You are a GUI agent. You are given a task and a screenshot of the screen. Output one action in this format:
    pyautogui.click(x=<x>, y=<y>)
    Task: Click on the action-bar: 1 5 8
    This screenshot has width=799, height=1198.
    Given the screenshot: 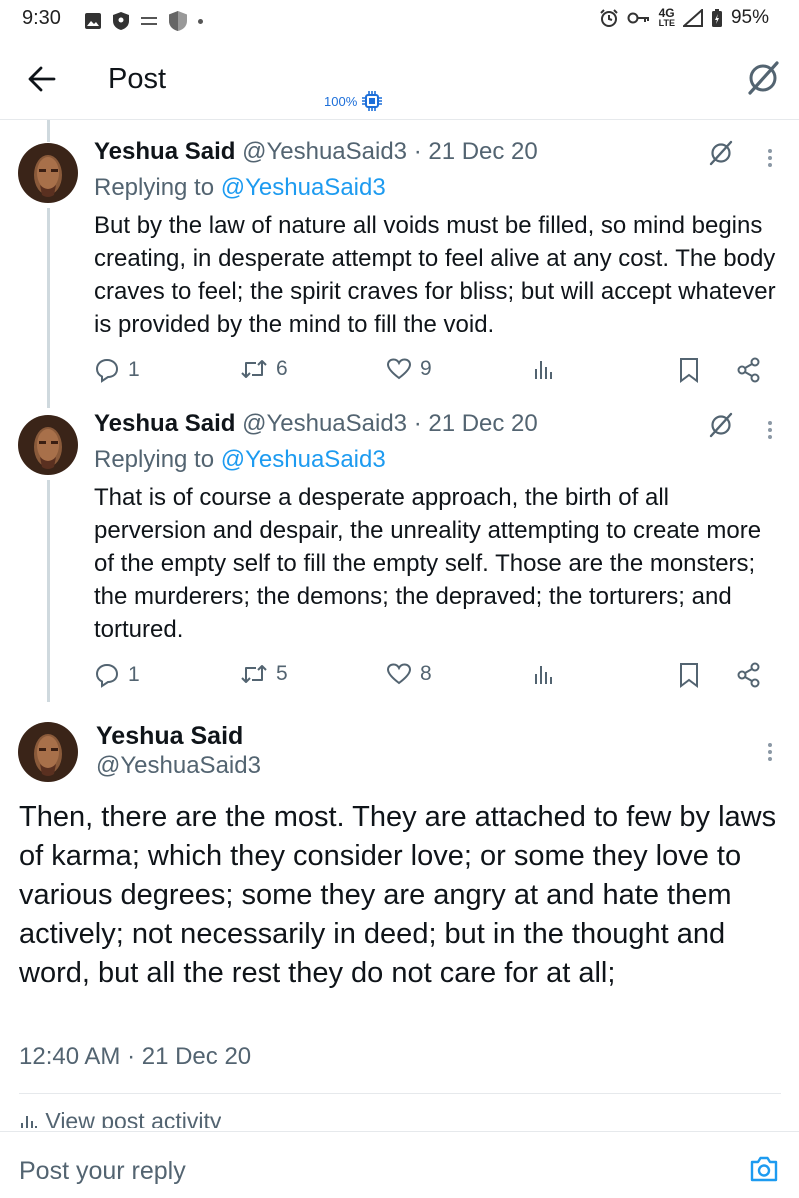 What is the action you would take?
    pyautogui.click(x=434, y=677)
    